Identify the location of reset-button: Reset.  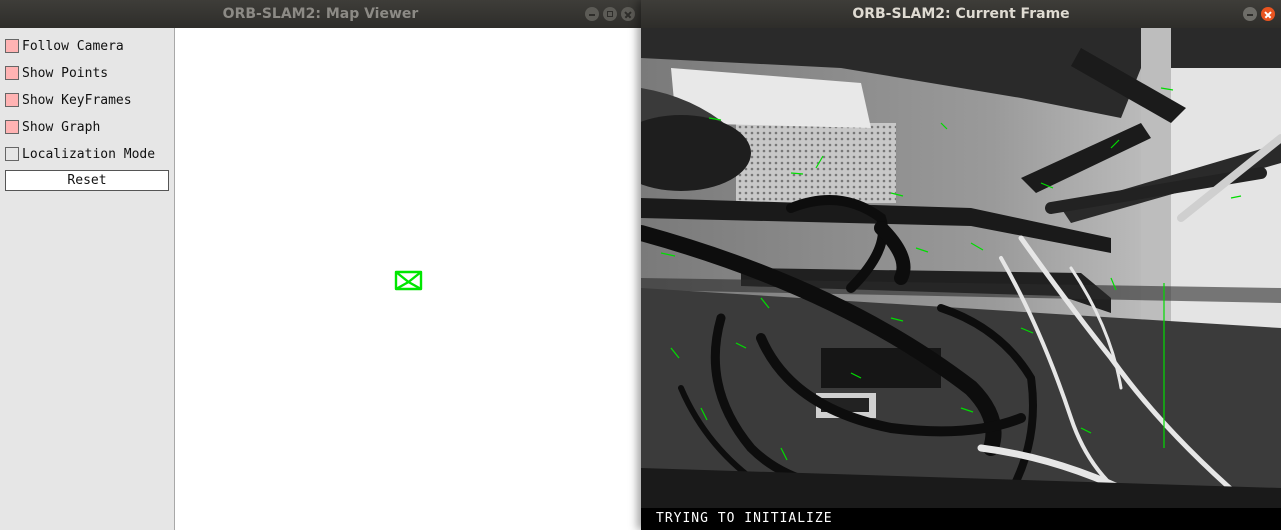
(87, 180).